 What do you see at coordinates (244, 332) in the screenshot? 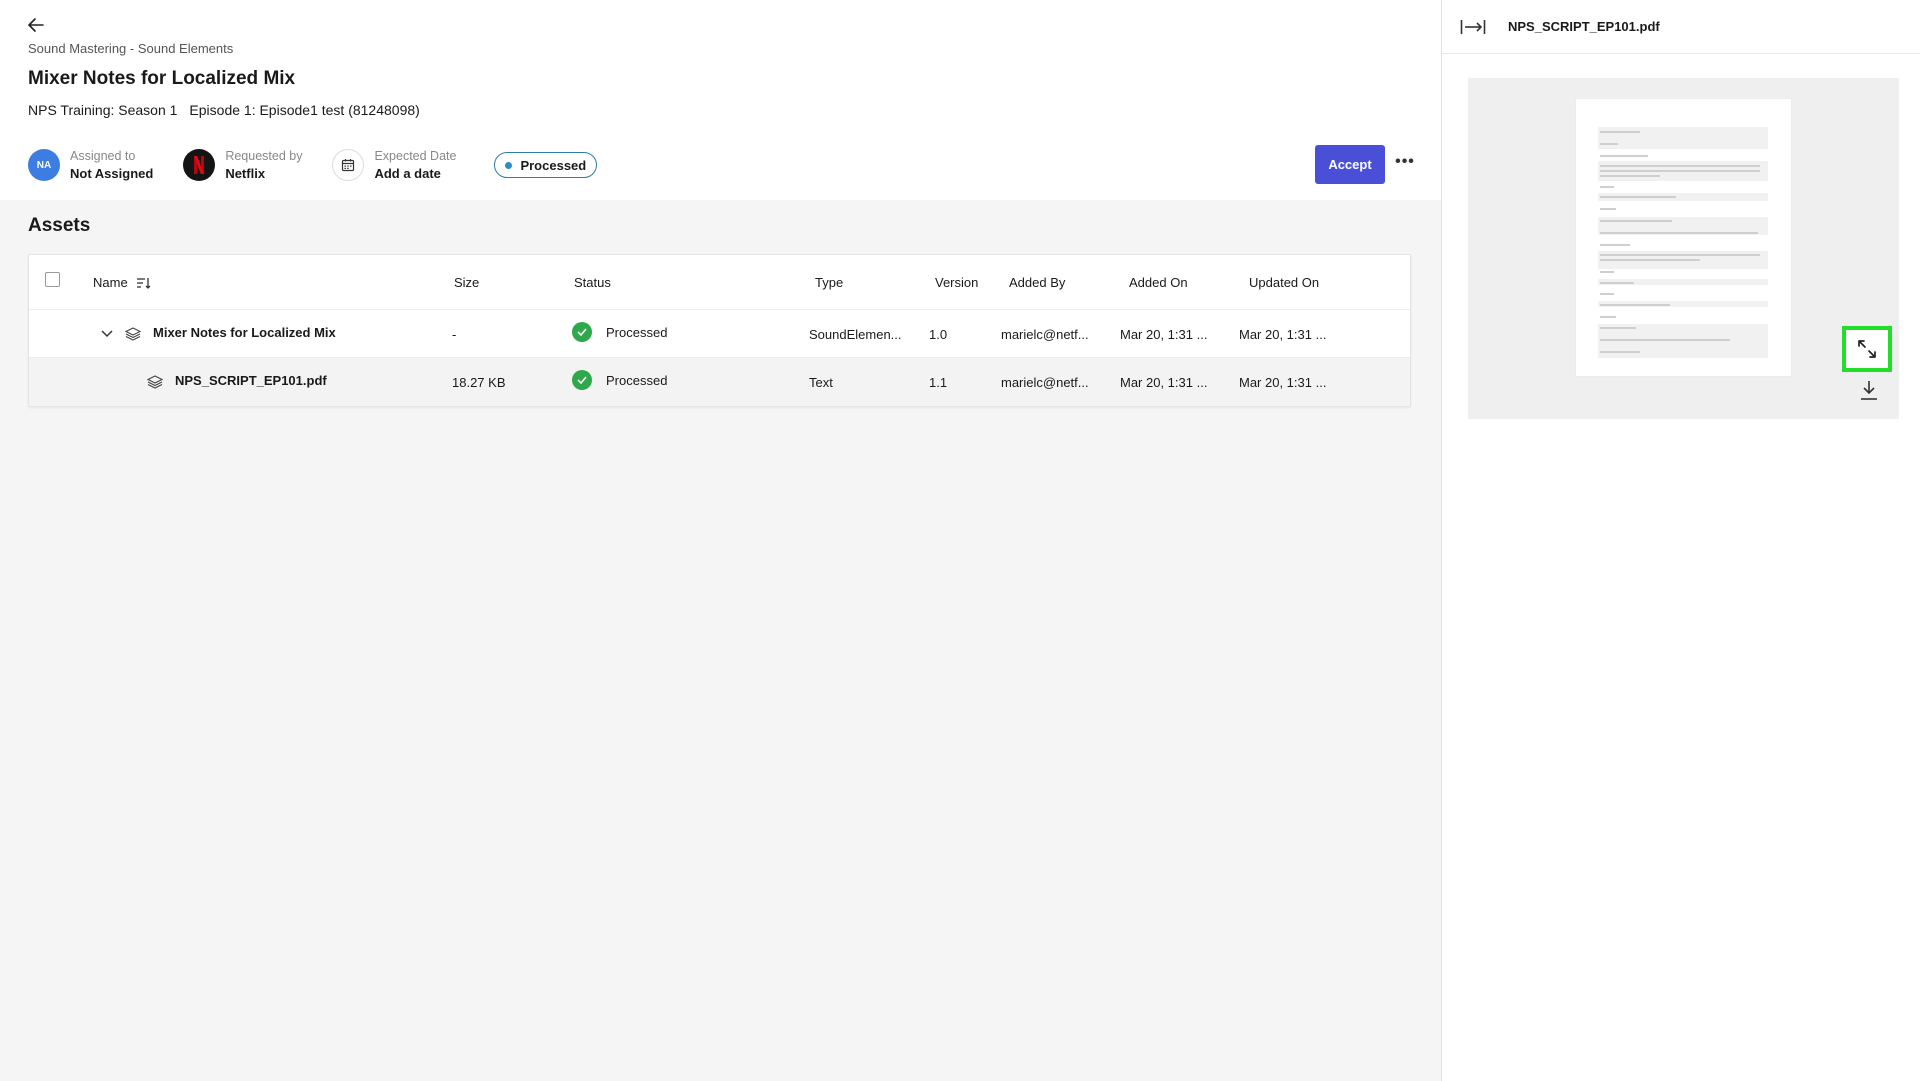
I see `row-name: Mixer Notes for Localized Mix` at bounding box center [244, 332].